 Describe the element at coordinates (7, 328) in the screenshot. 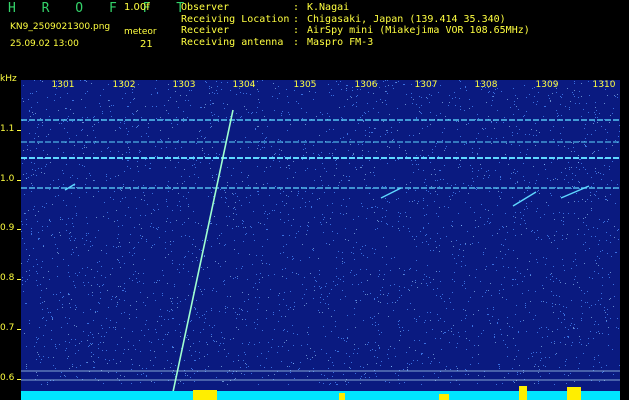

I see `y-tick-label: 0.7` at that location.